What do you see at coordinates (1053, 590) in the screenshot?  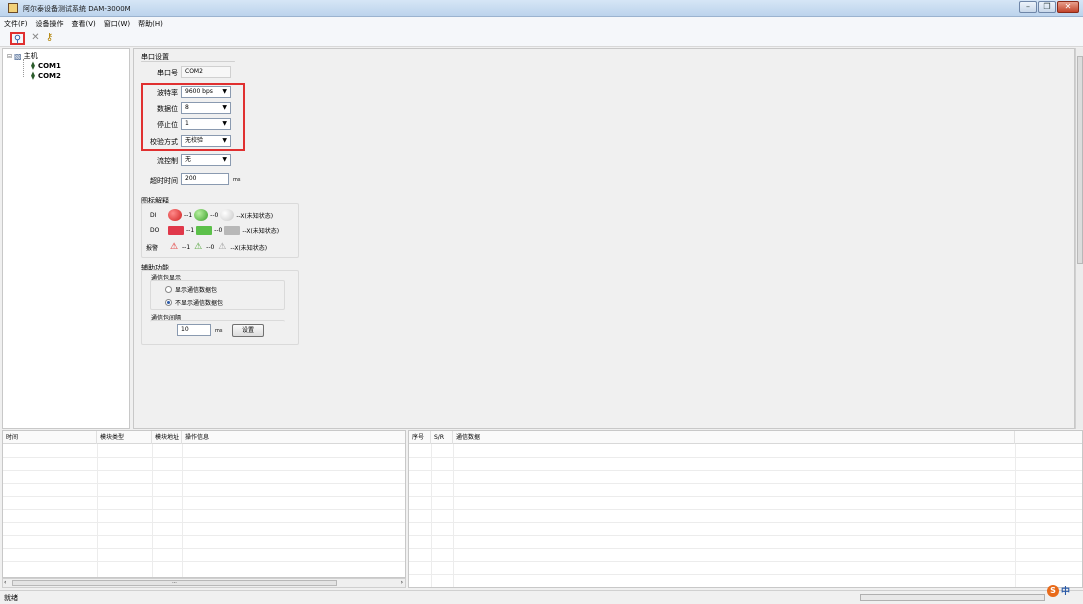 I see `sogou-icon: S` at bounding box center [1053, 590].